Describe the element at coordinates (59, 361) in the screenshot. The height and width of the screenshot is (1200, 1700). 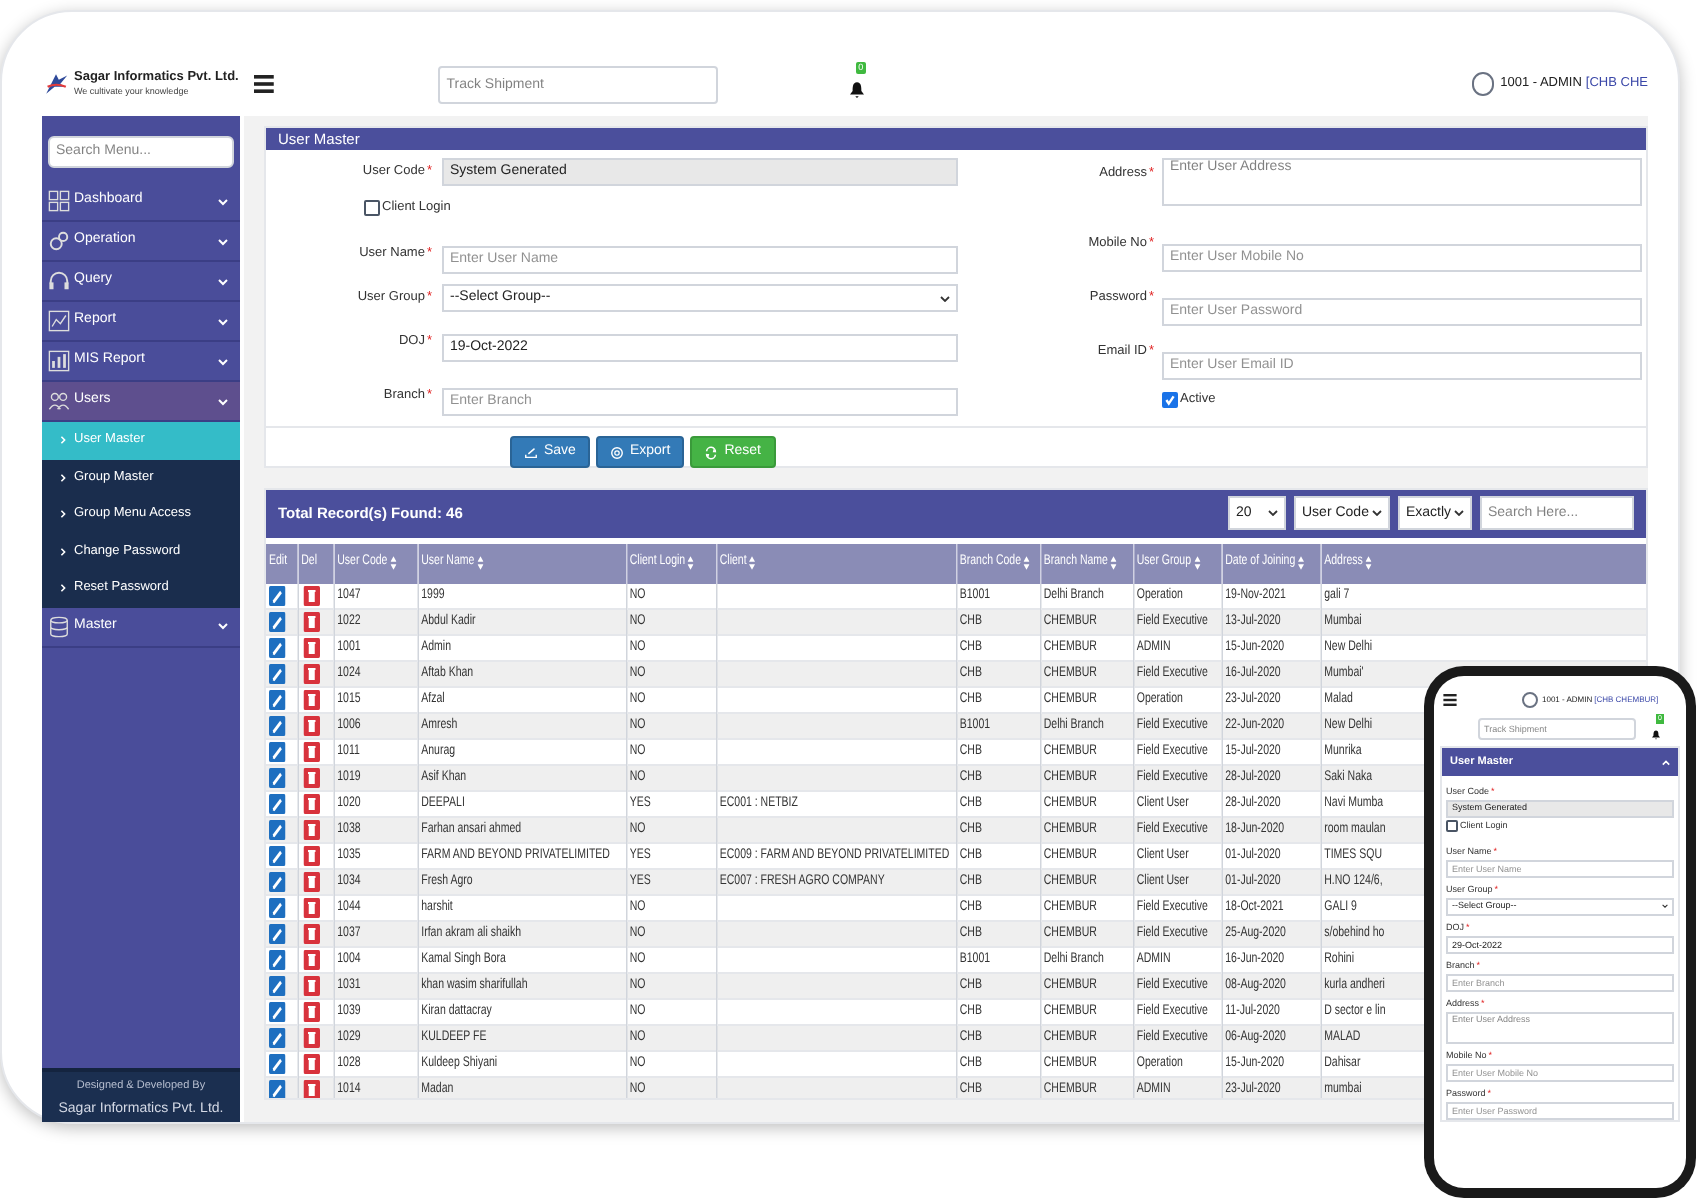
I see `bar-chart-icon` at that location.